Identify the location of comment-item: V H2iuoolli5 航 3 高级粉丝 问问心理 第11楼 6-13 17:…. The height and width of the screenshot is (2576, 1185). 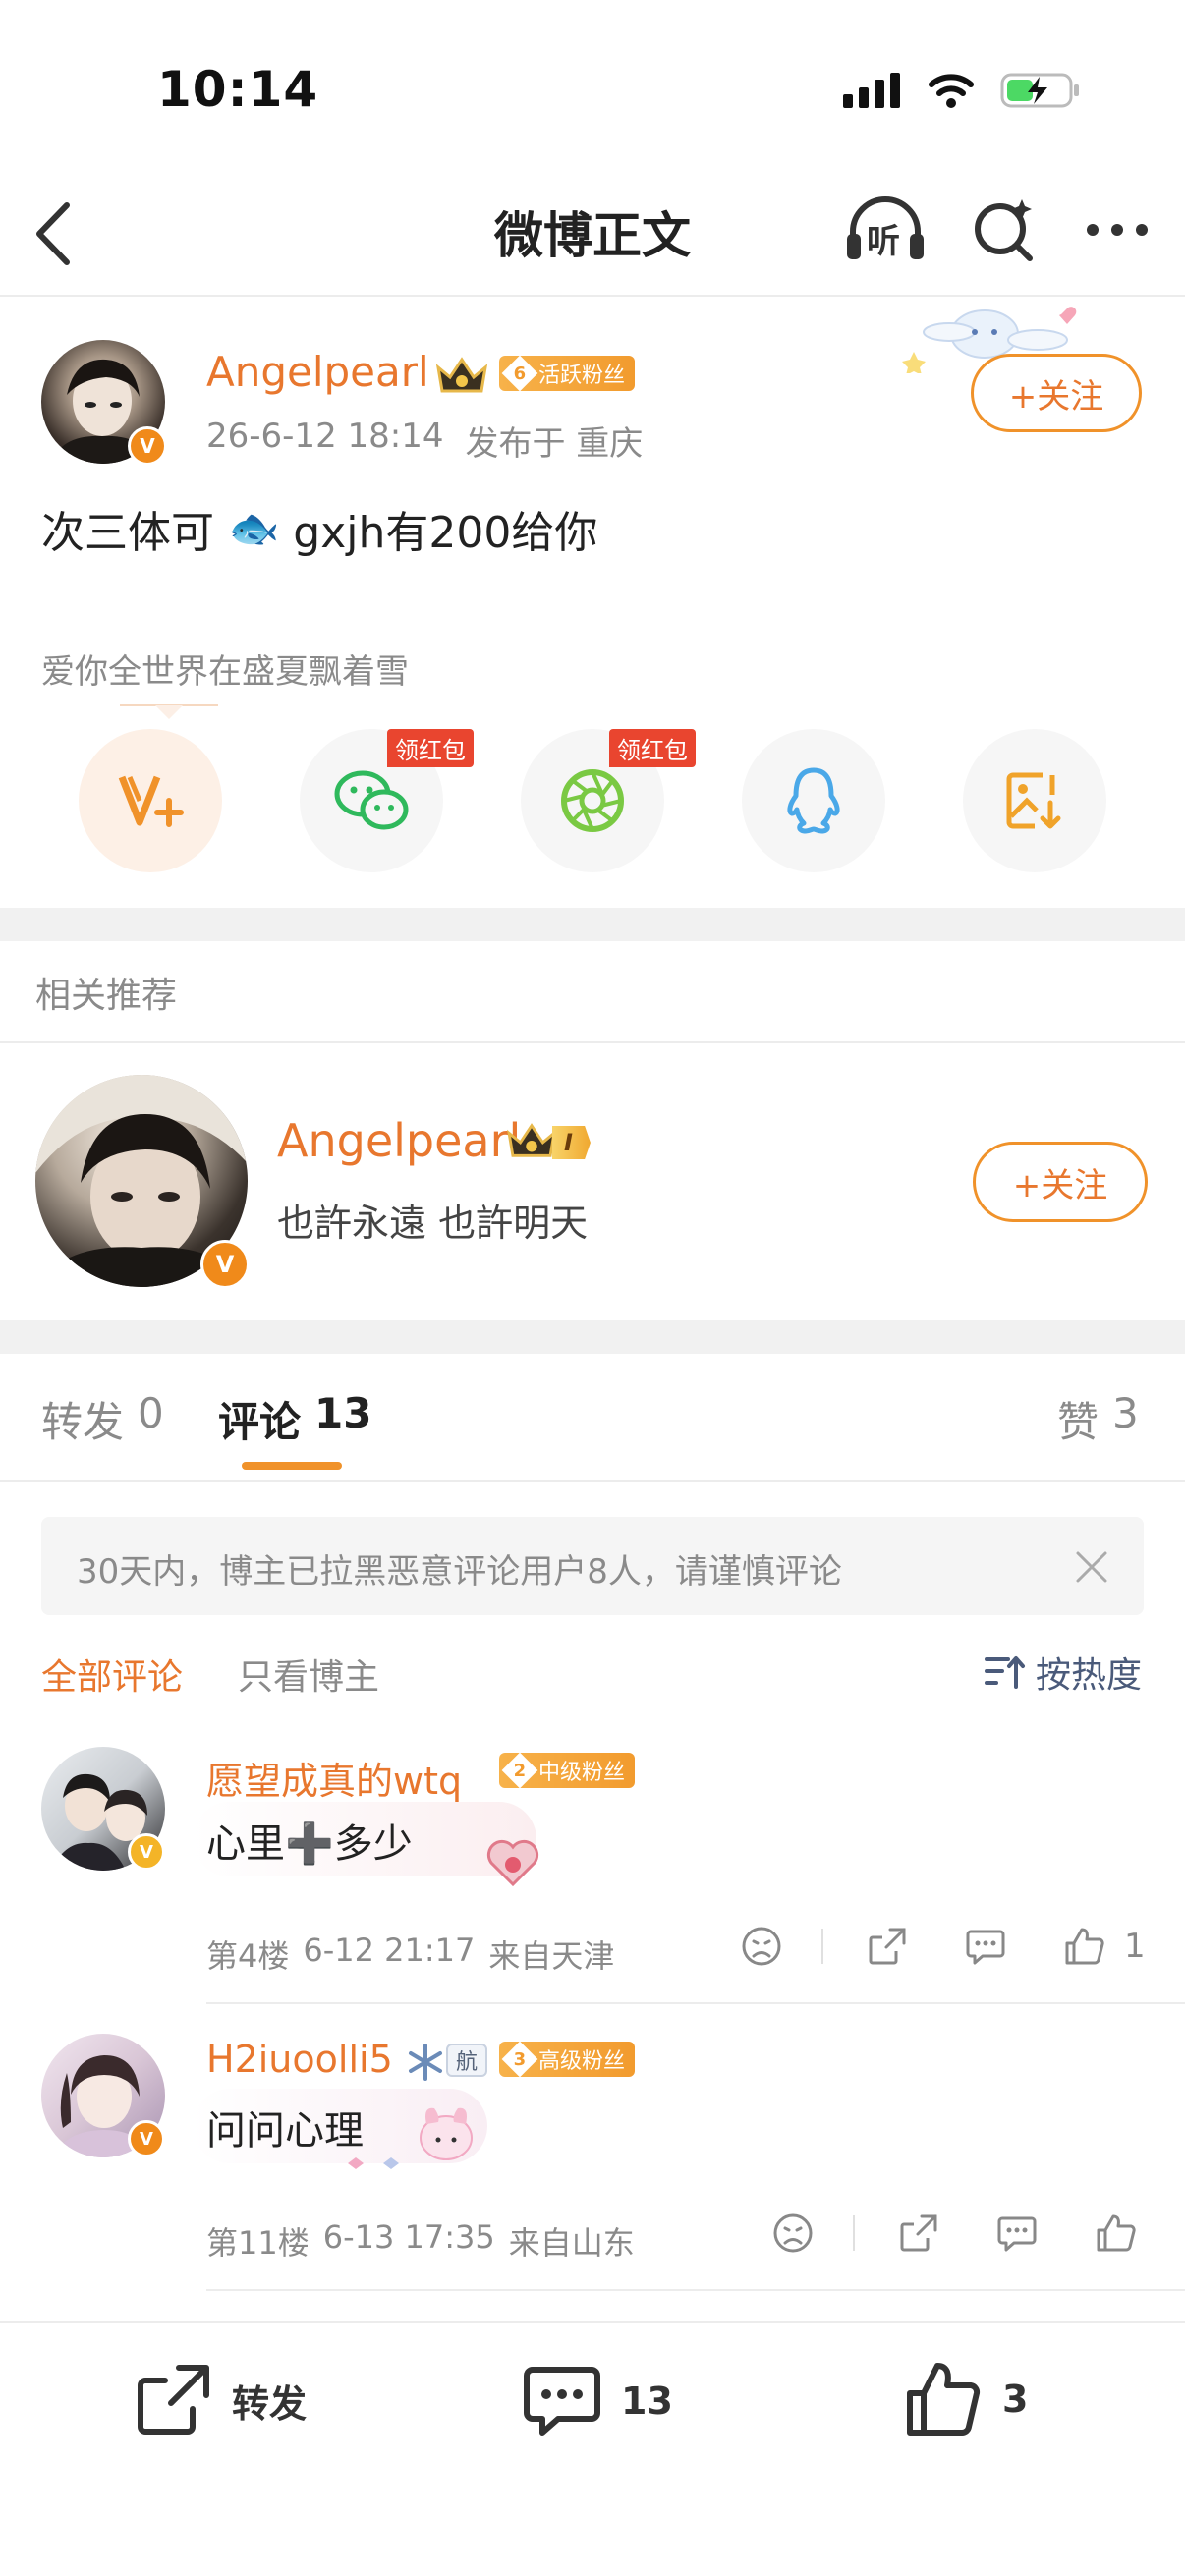
(592, 2154).